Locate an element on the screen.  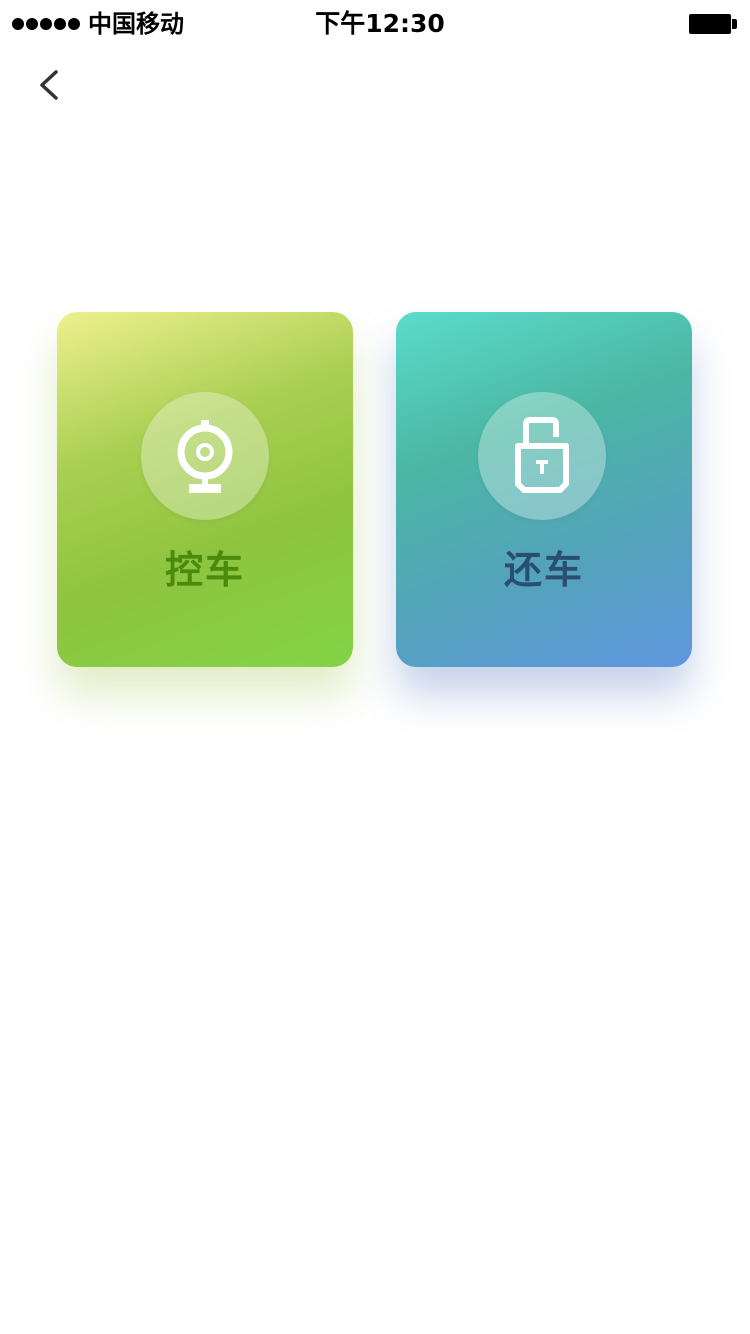
control-car-card: 控车 is located at coordinates (205, 489).